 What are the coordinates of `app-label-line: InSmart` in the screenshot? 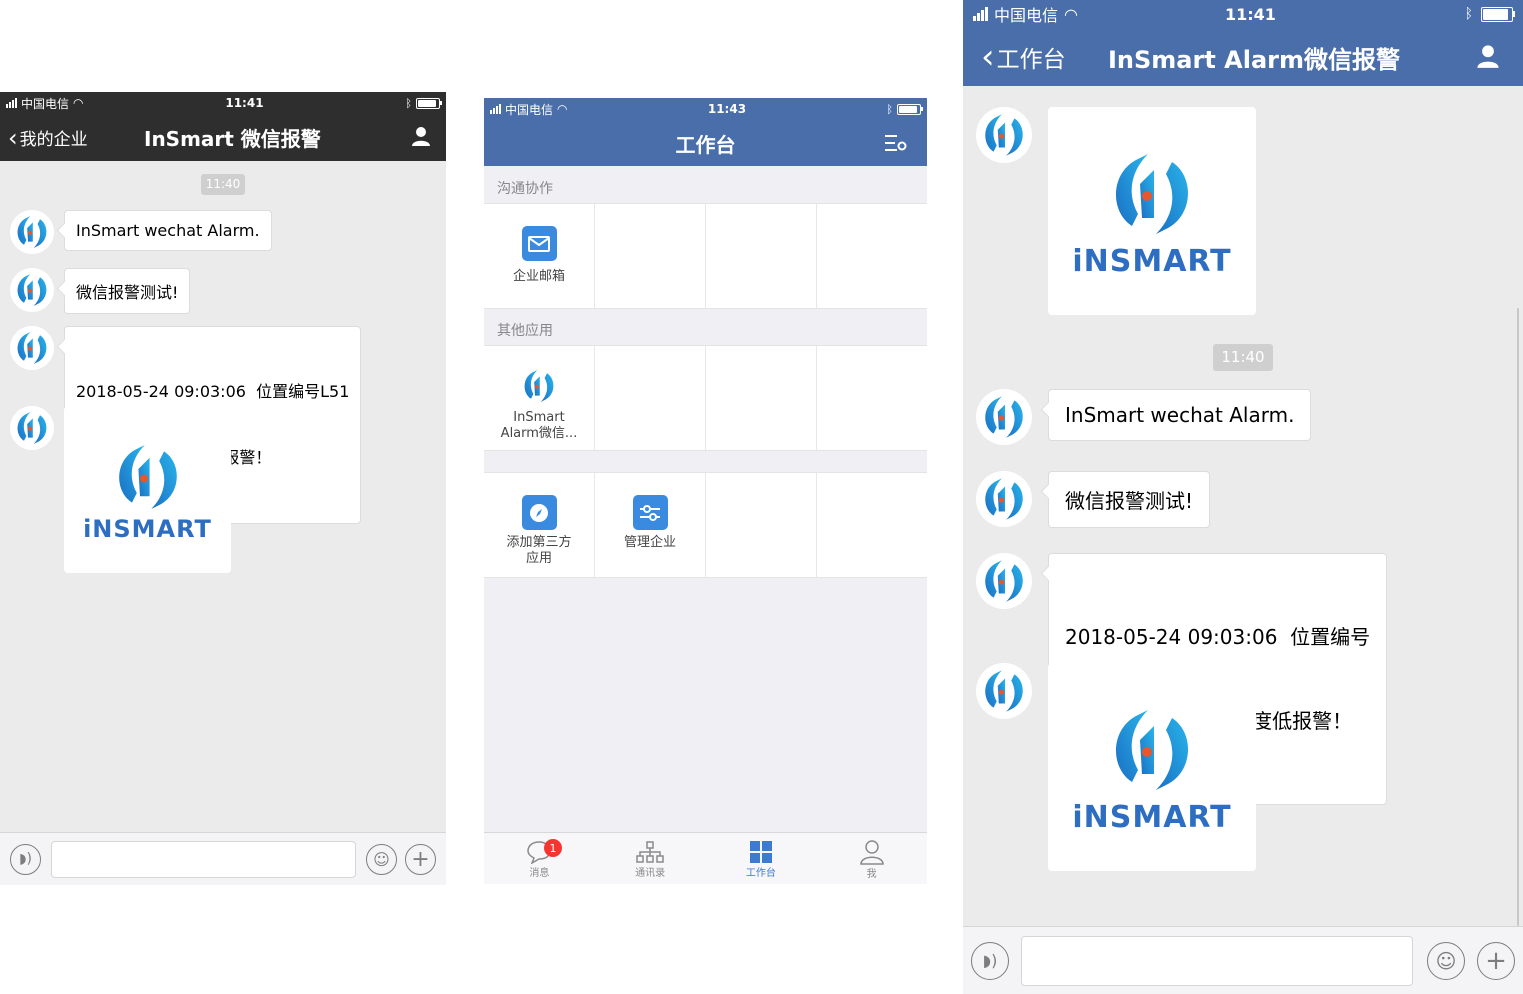 It's located at (539, 417).